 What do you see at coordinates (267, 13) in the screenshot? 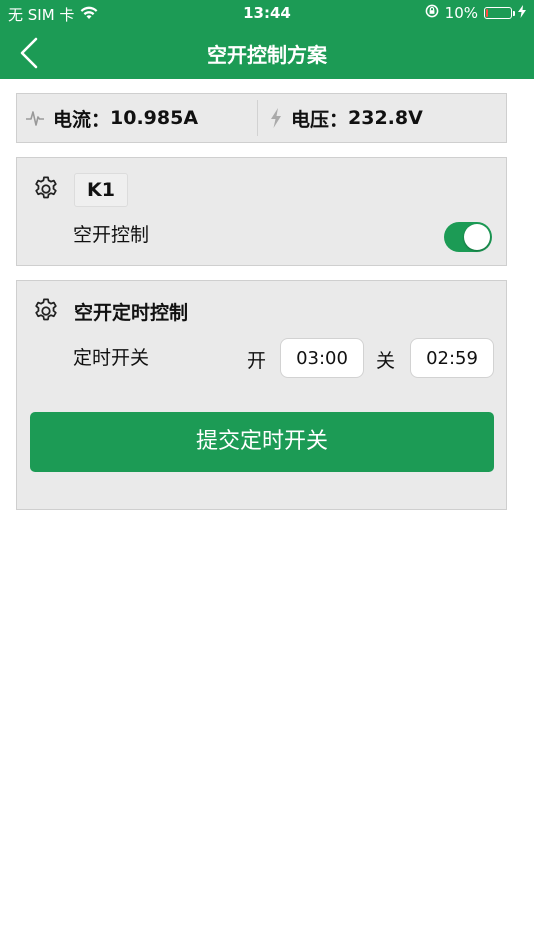
I see `status-bar: 无 SIM 卡 13:44 10%` at bounding box center [267, 13].